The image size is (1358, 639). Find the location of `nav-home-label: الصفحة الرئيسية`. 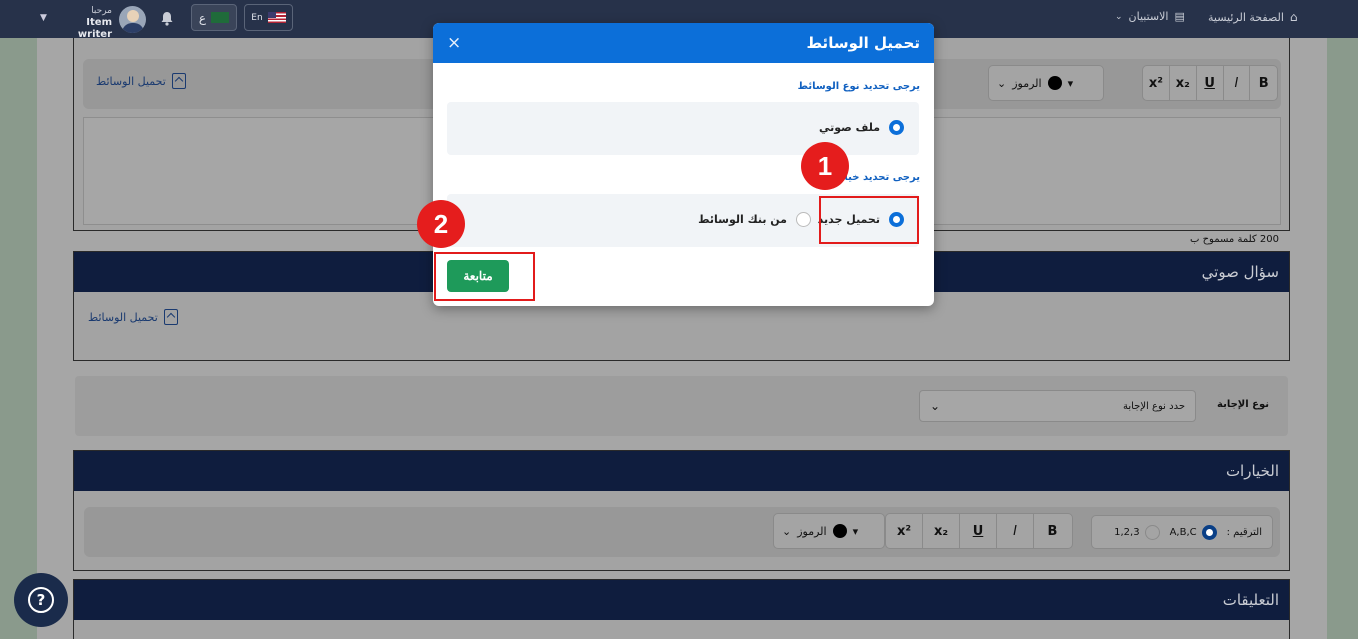

nav-home-label: الصفحة الرئيسية is located at coordinates (1246, 17).